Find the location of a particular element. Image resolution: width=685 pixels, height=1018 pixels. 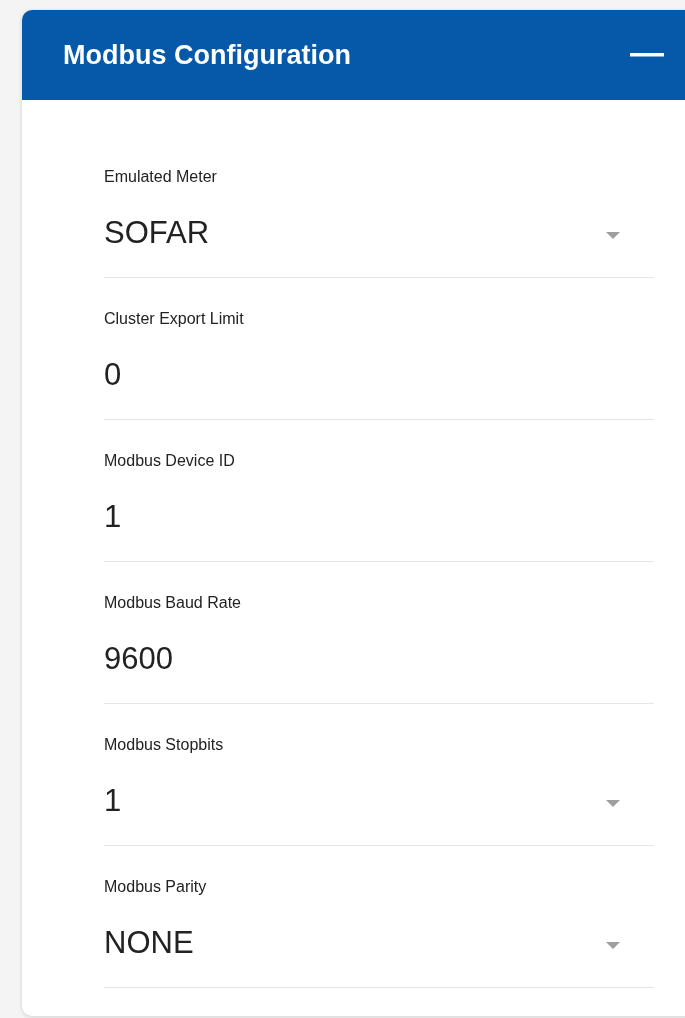

minus-icon is located at coordinates (647, 55).